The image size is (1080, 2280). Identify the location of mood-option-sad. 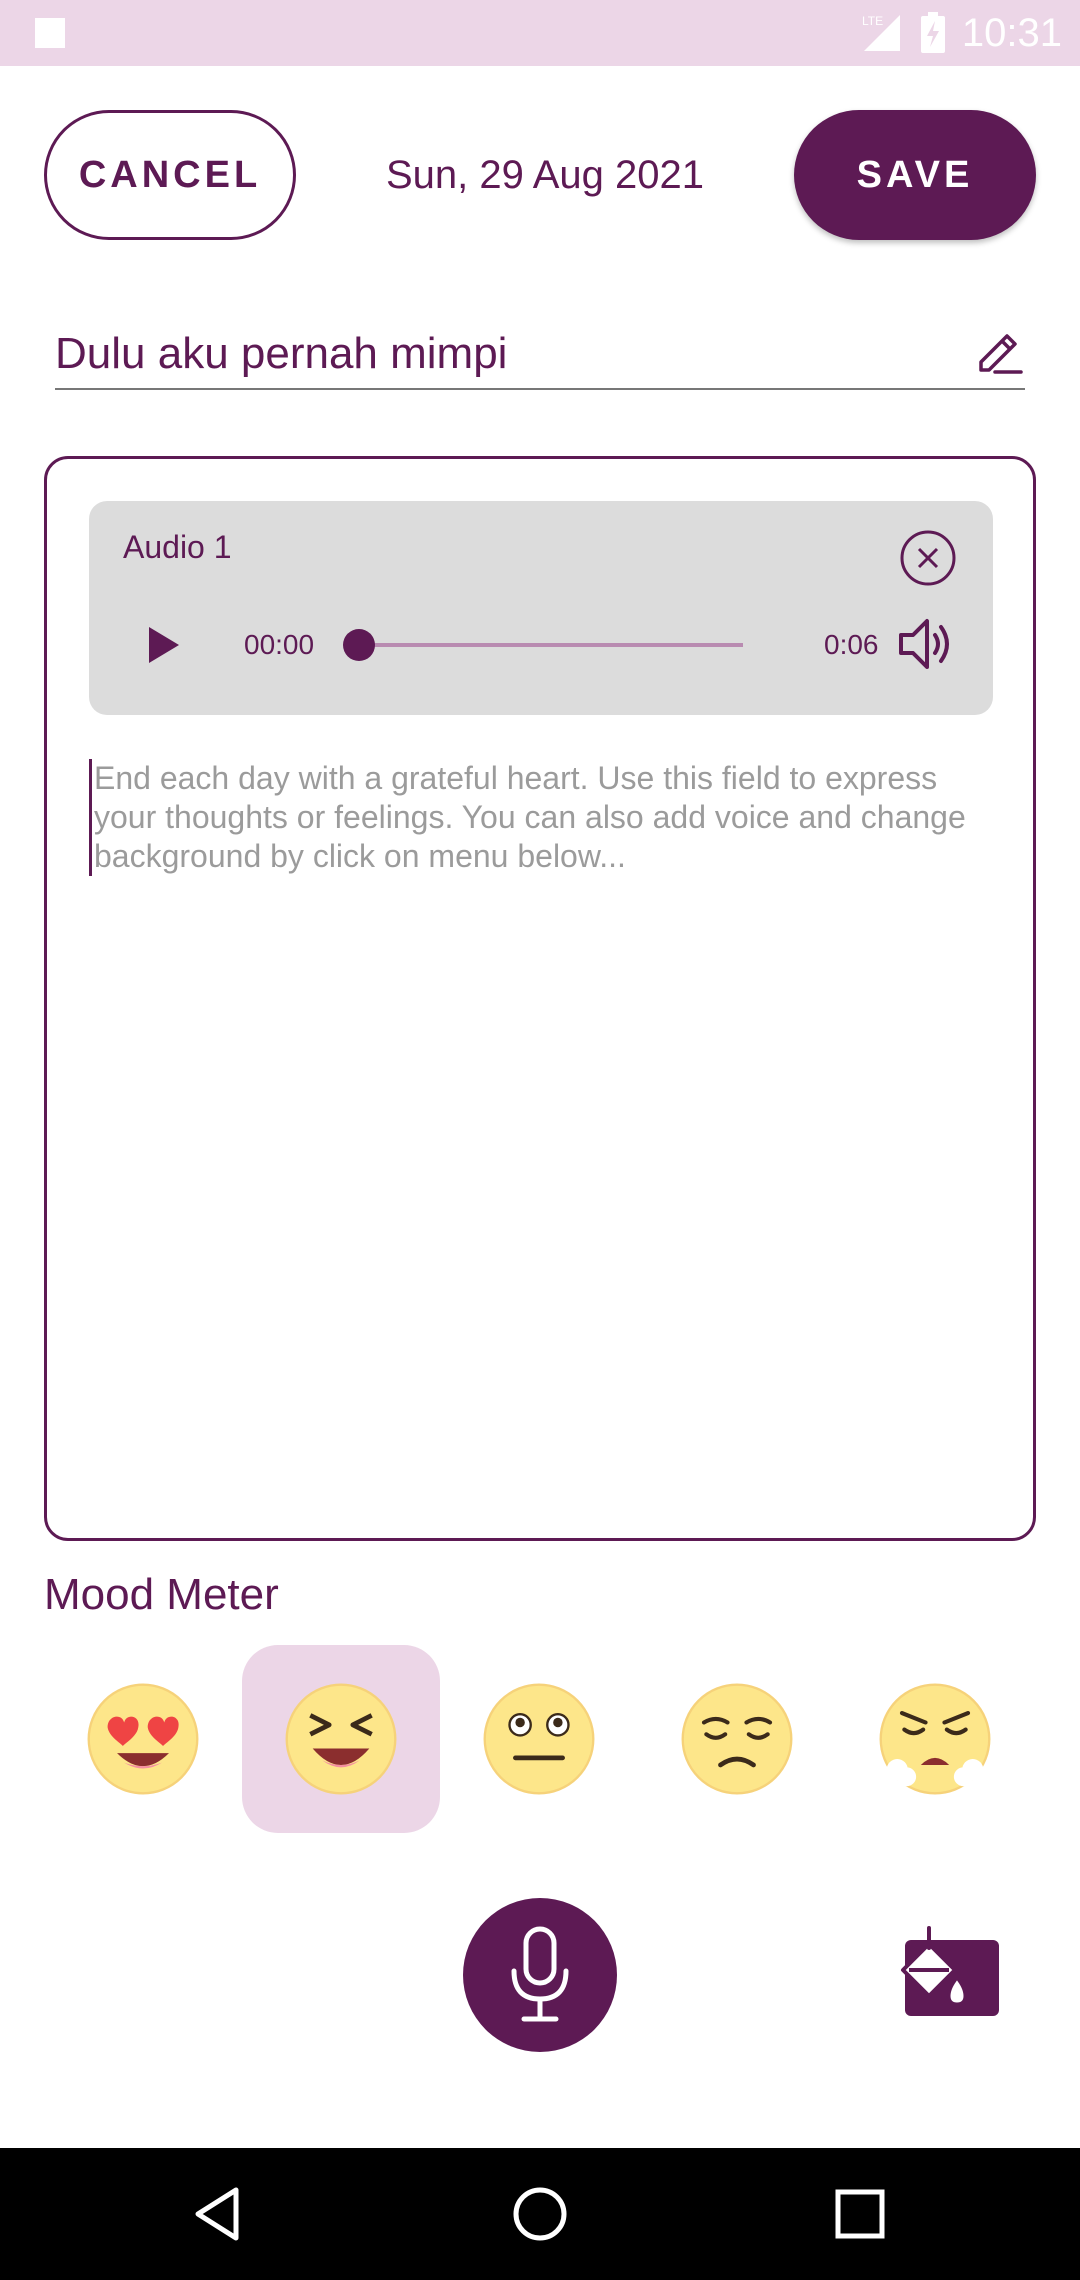
(737, 1739).